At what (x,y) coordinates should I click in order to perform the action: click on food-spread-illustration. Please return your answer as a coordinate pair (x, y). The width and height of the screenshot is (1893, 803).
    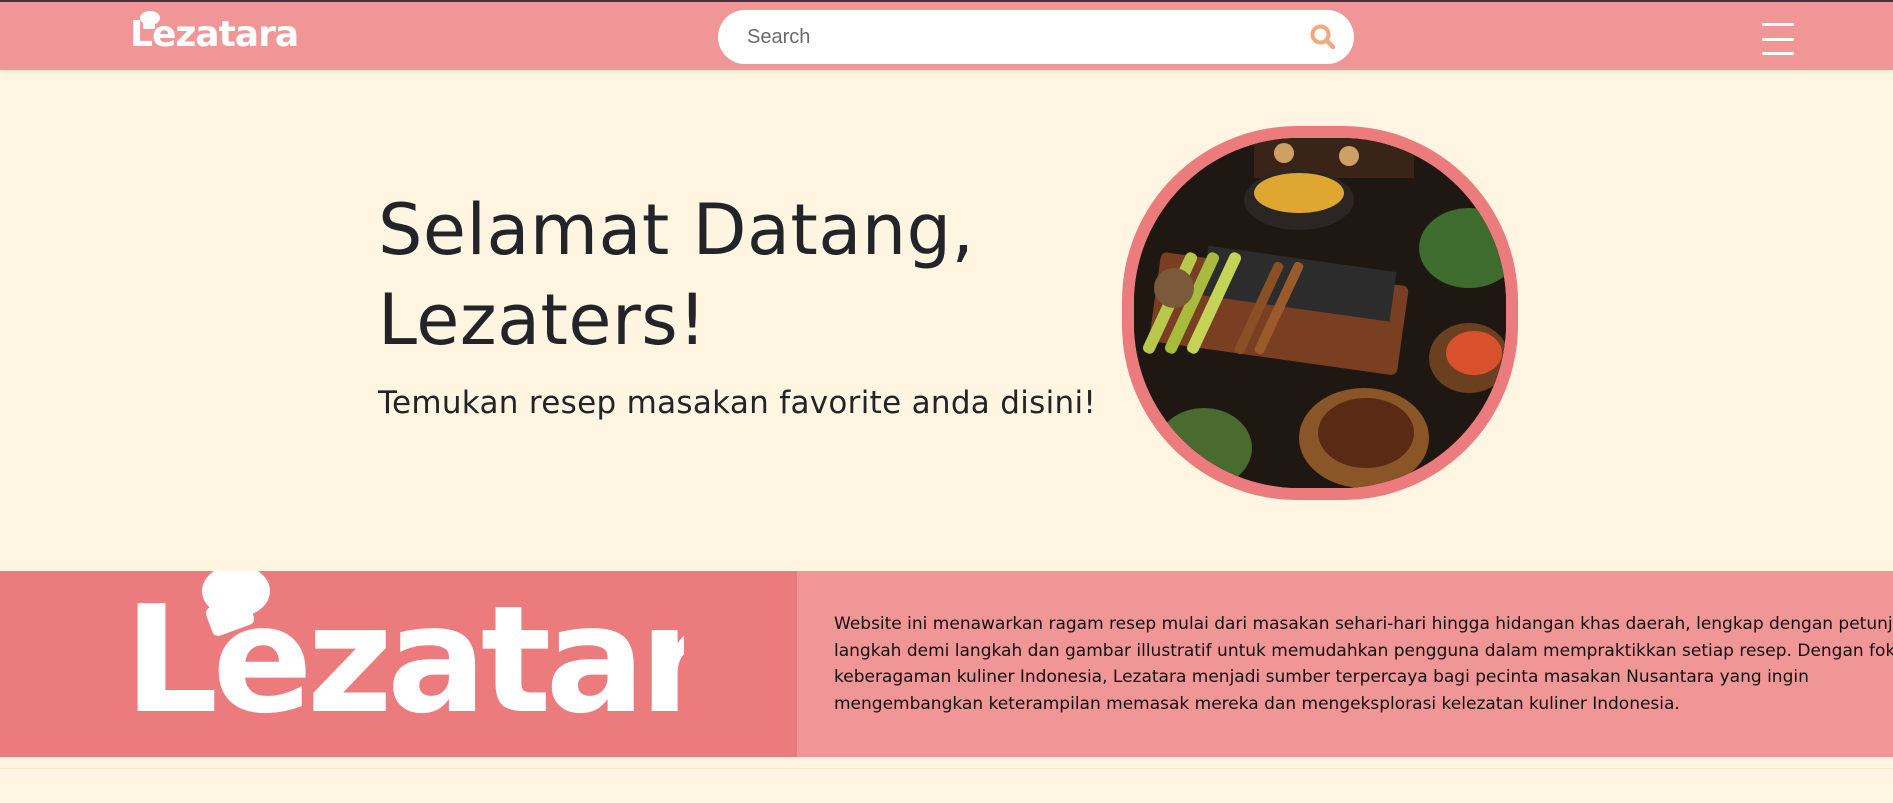
    Looking at the image, I should click on (1320, 313).